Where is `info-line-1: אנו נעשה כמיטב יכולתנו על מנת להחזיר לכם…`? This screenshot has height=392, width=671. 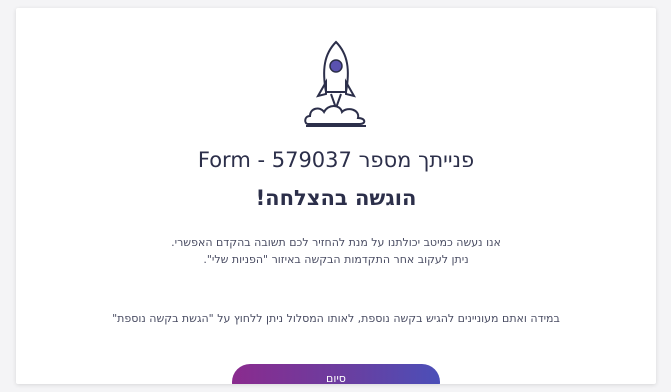 info-line-1: אנו נעשה כמיטב יכולתנו על מנת להחזיר לכם… is located at coordinates (336, 242).